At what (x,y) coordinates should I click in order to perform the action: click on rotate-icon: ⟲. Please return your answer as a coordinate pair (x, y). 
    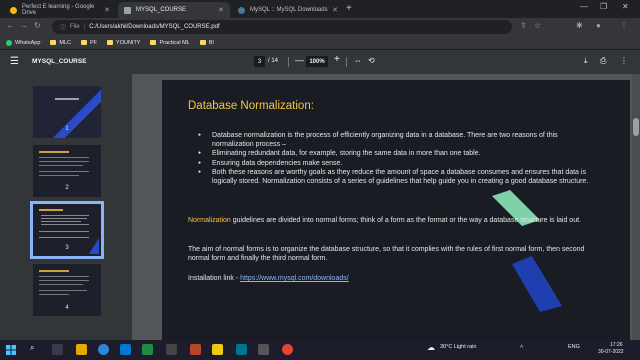
    Looking at the image, I should click on (371, 60).